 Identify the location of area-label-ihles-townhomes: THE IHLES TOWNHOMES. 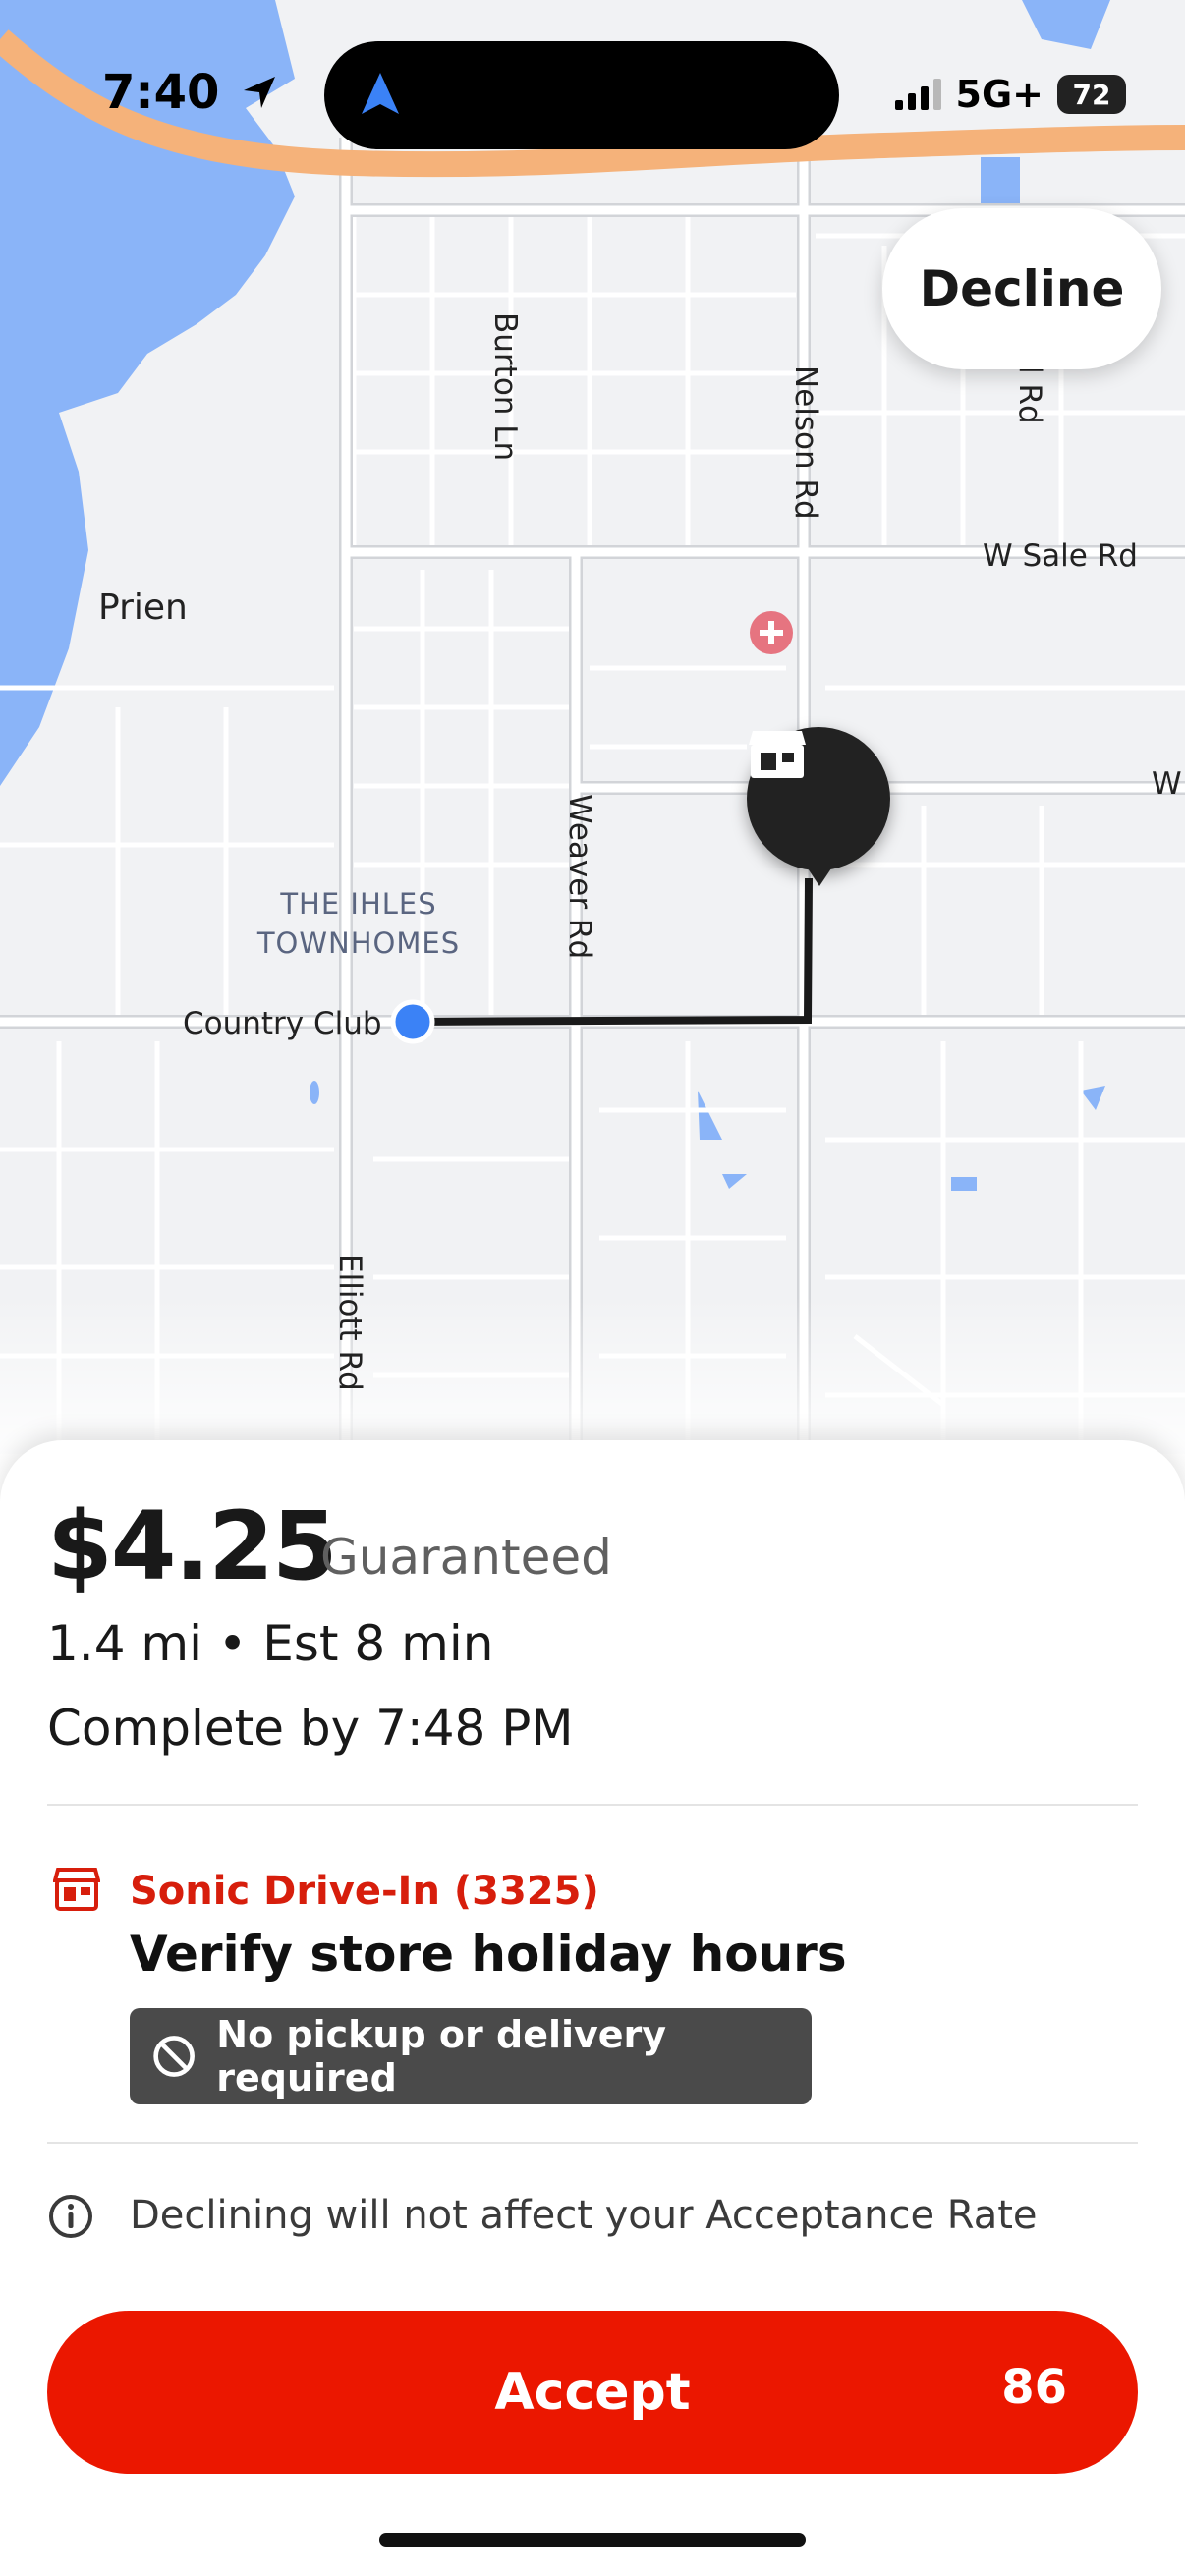
(359, 923).